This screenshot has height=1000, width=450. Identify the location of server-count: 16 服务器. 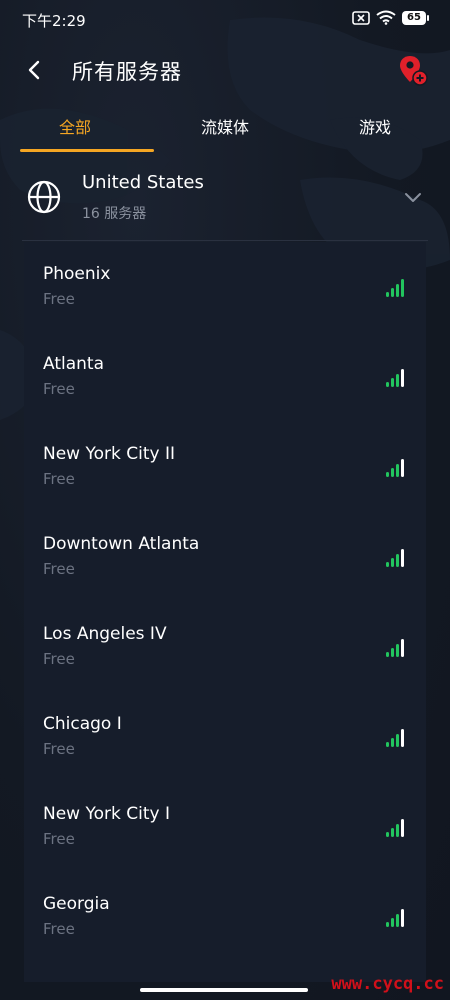
(114, 214).